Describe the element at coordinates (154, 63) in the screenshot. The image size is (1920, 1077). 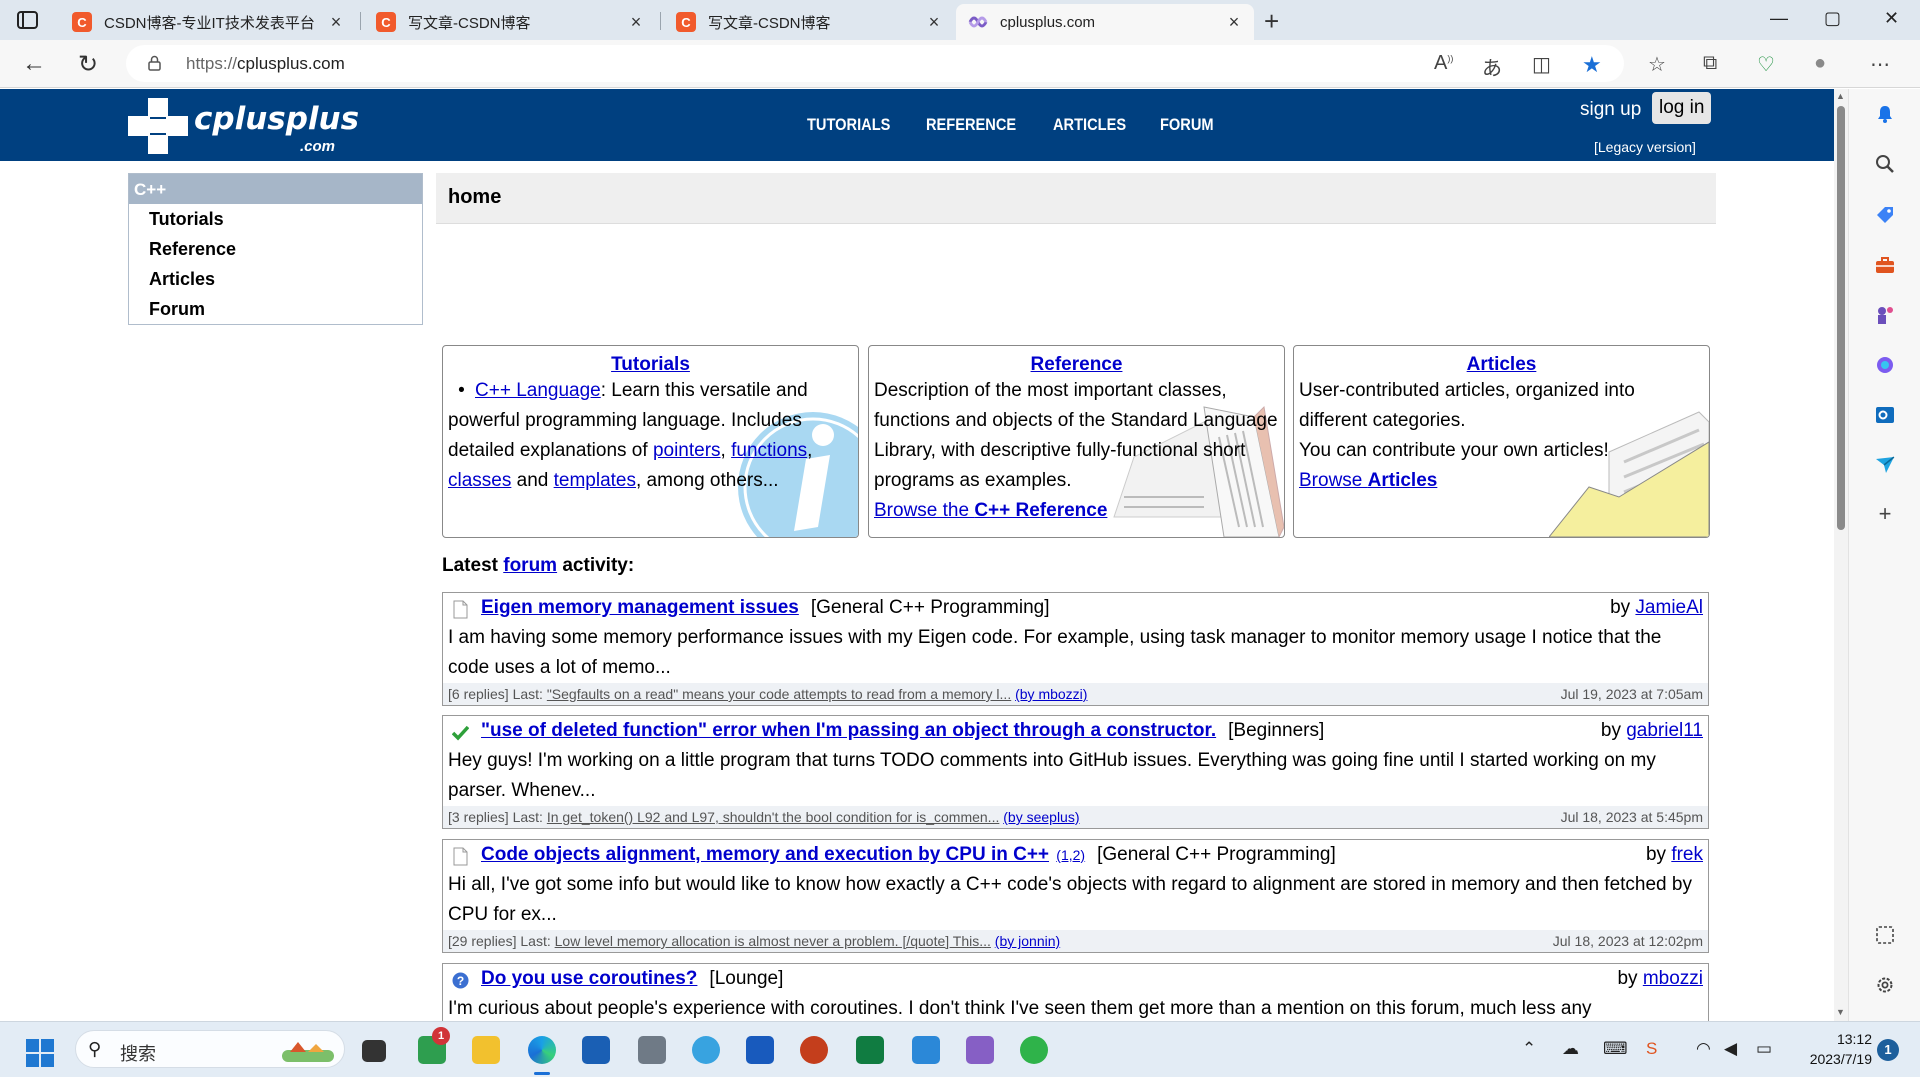
I see `lock-icon` at that location.